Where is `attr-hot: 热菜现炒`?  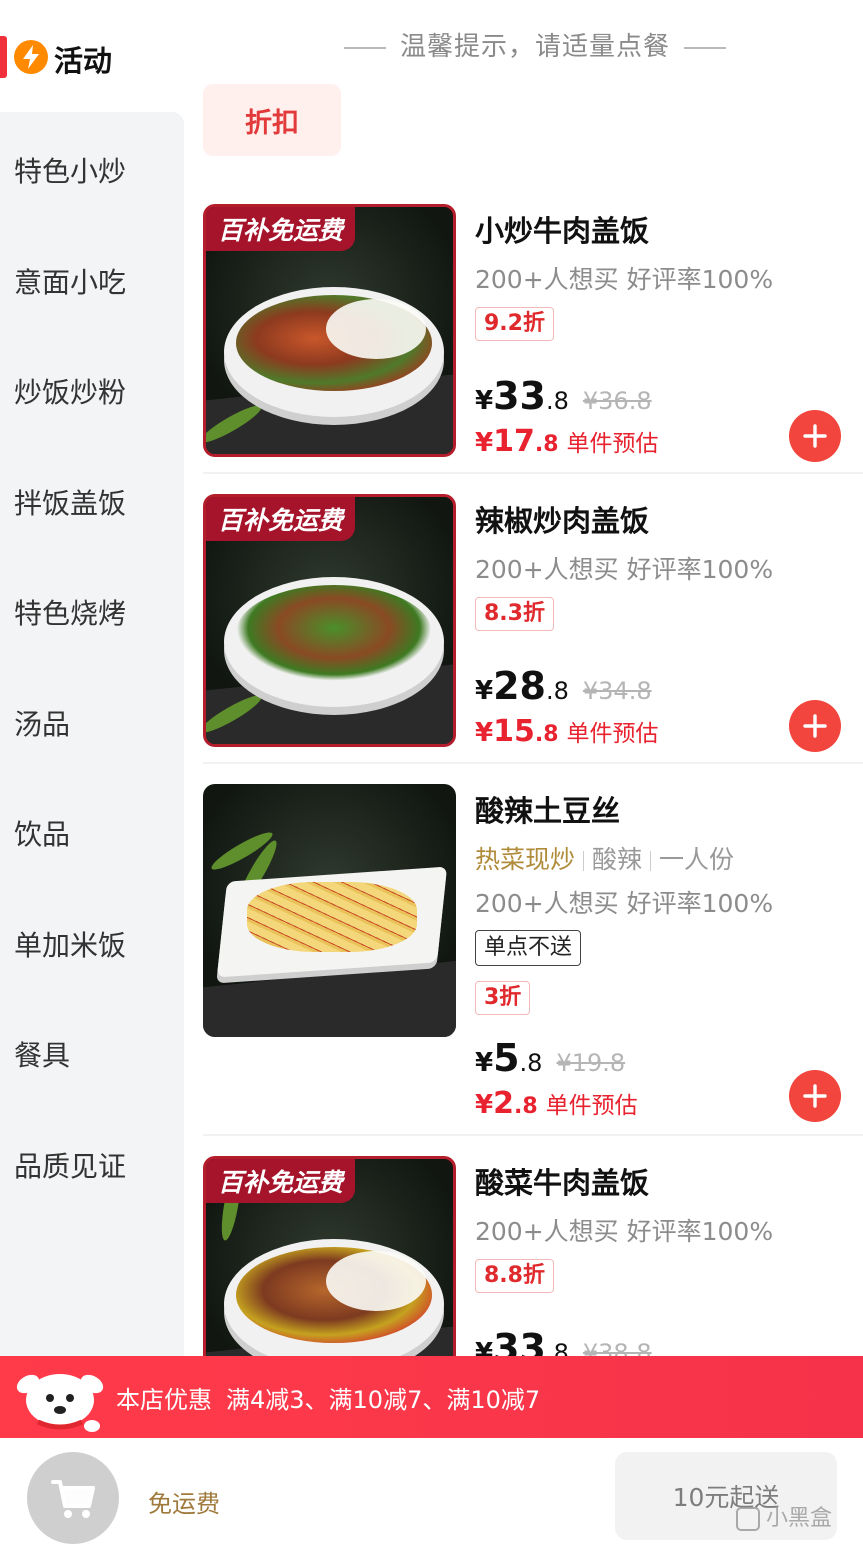 attr-hot: 热菜现炒 is located at coordinates (525, 859).